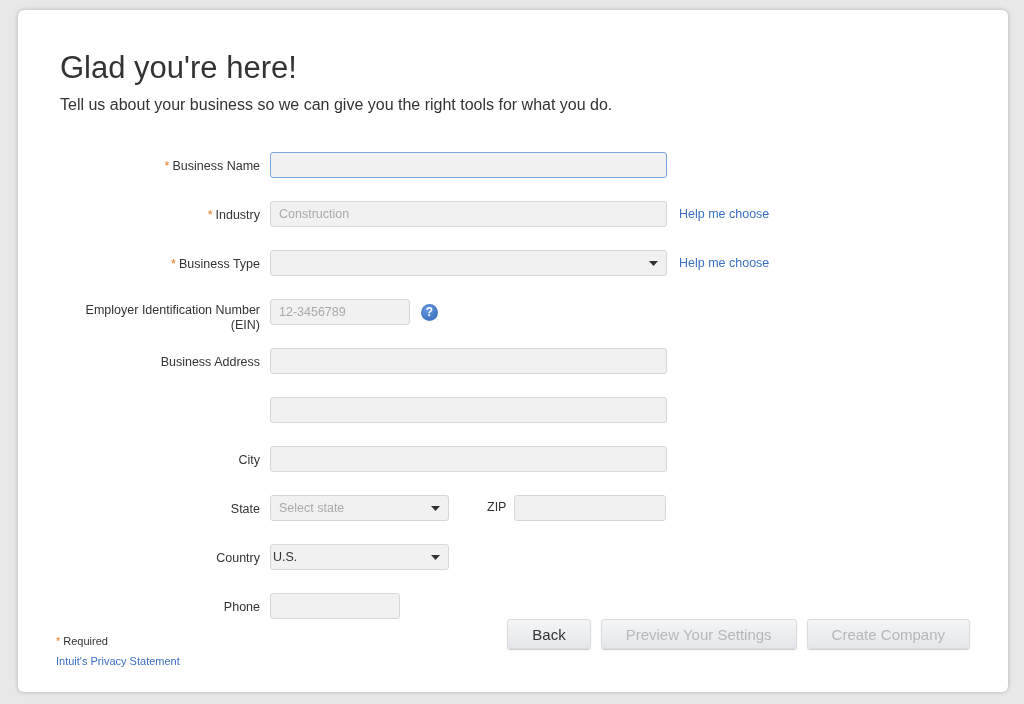 The height and width of the screenshot is (704, 1024). I want to click on field-label: Business Address, so click(210, 362).